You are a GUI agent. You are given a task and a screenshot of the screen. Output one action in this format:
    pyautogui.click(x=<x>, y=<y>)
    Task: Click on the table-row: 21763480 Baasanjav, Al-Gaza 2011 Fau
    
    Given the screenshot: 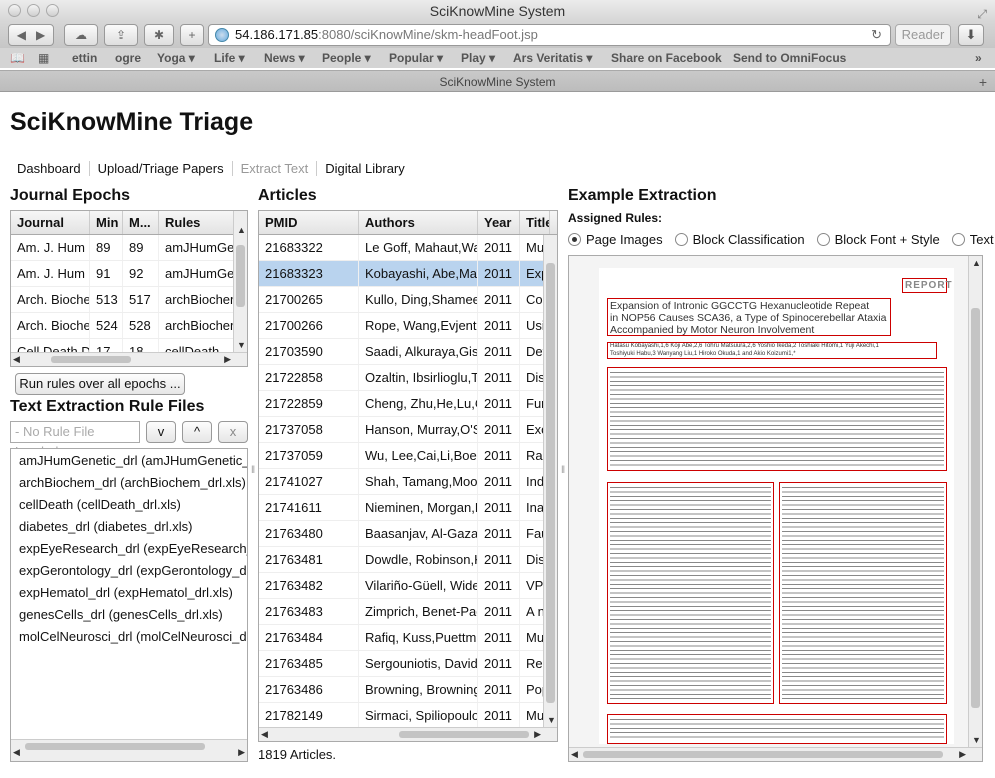 What is the action you would take?
    pyautogui.click(x=408, y=534)
    